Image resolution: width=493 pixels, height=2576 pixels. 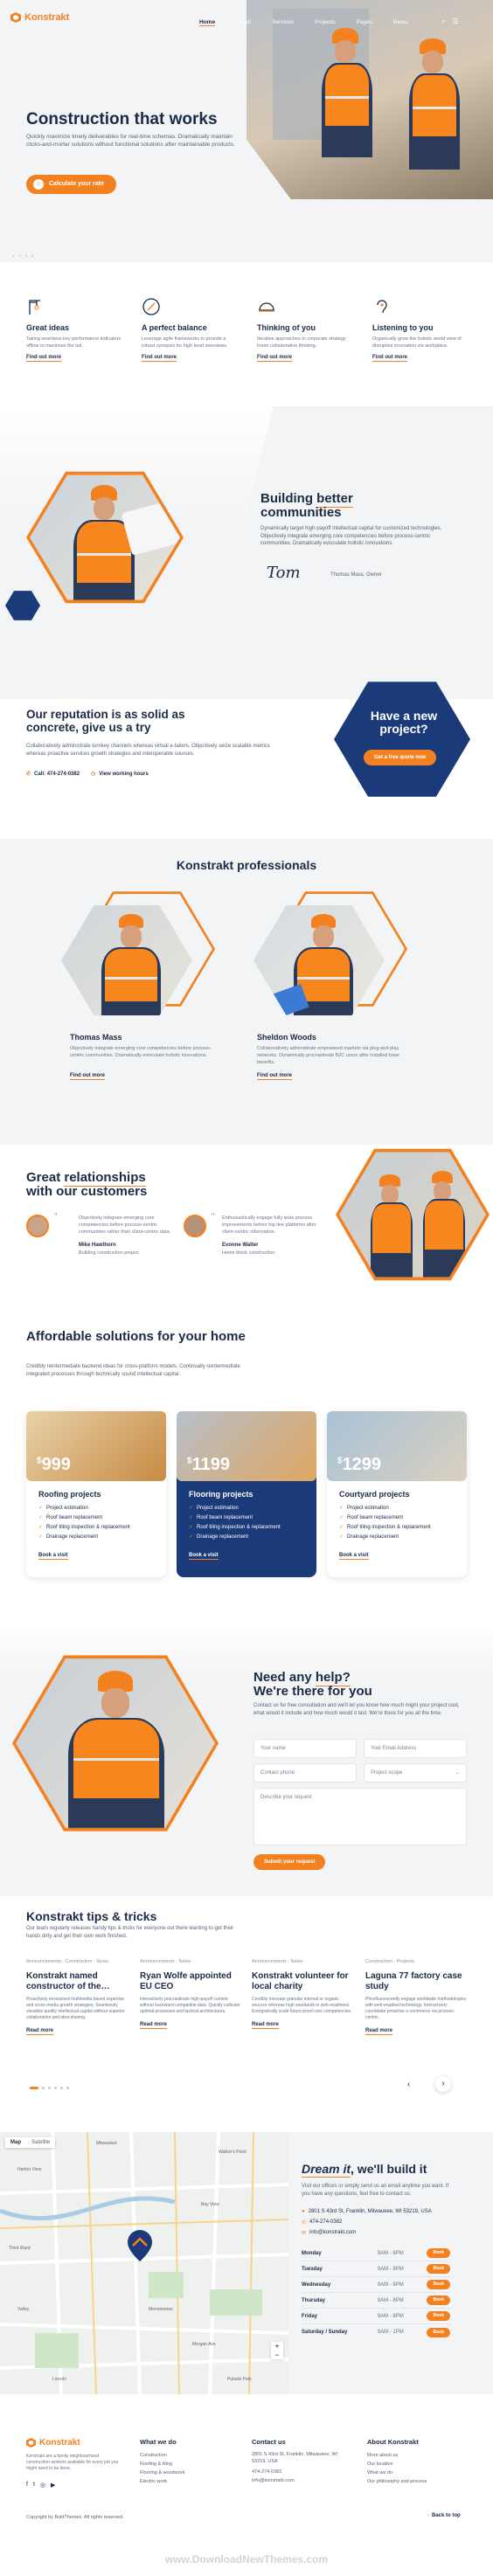 I want to click on call-link: ✆ Call: 474-274-0382, so click(x=53, y=774).